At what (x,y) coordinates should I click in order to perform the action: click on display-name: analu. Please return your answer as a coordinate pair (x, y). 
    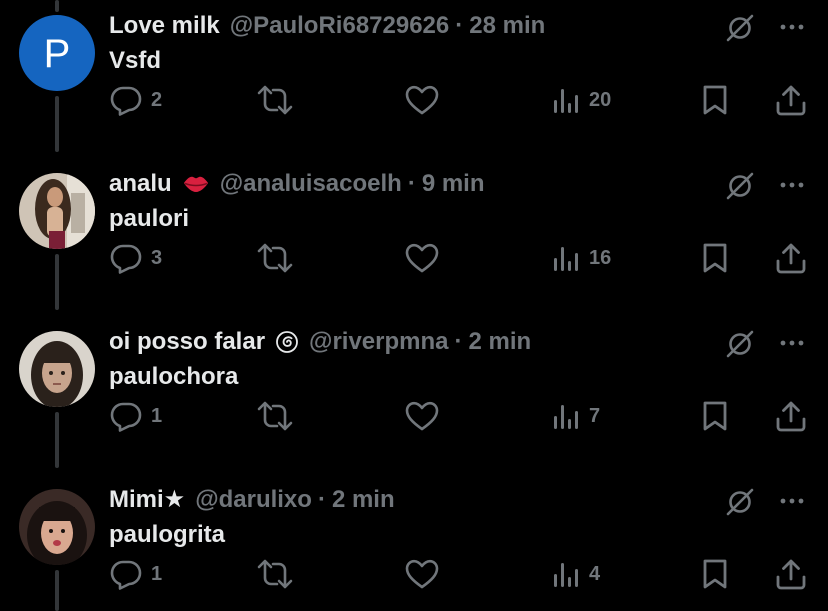
    Looking at the image, I should click on (140, 184).